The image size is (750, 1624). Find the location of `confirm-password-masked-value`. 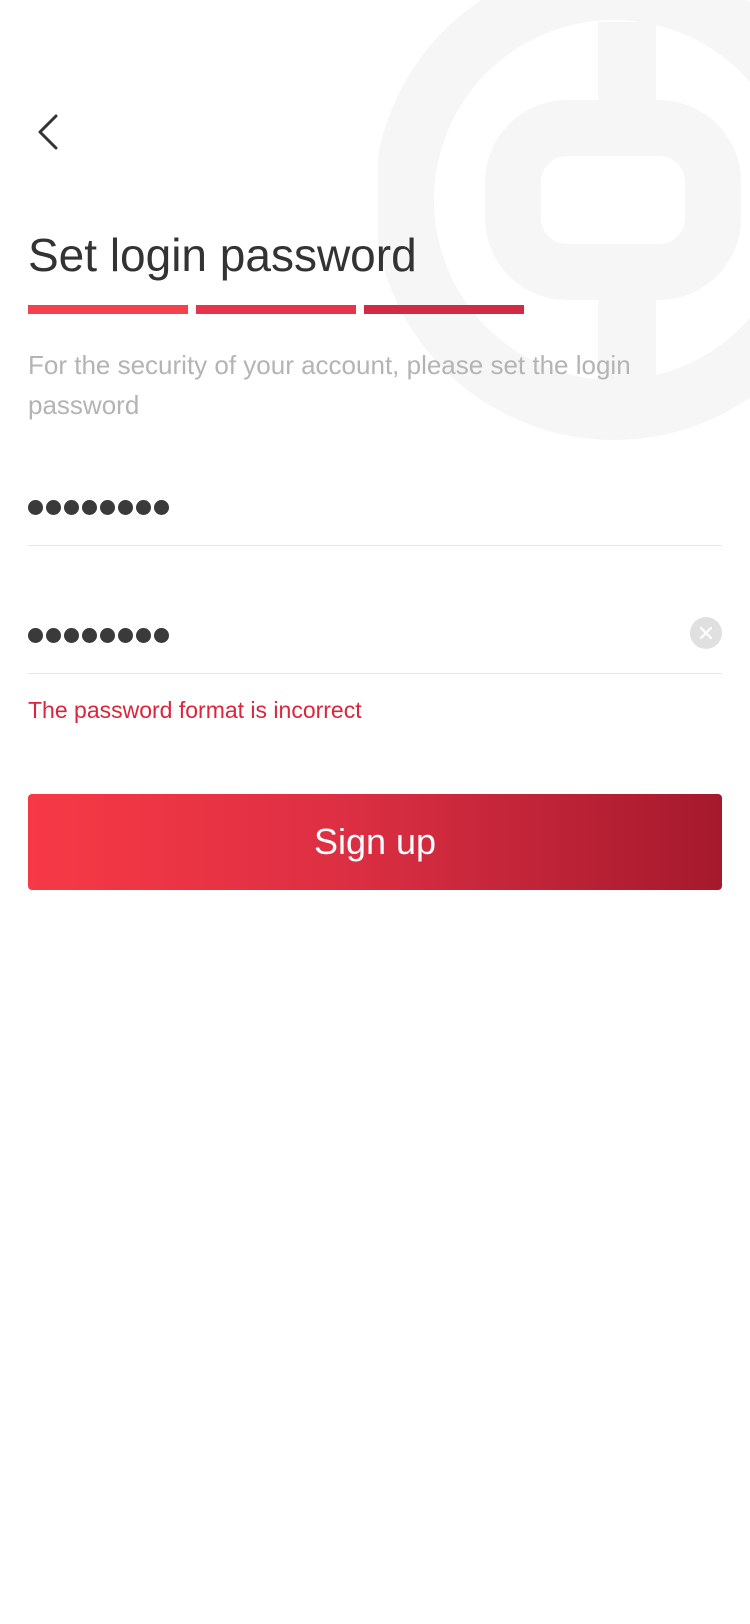

confirm-password-masked-value is located at coordinates (98, 635).